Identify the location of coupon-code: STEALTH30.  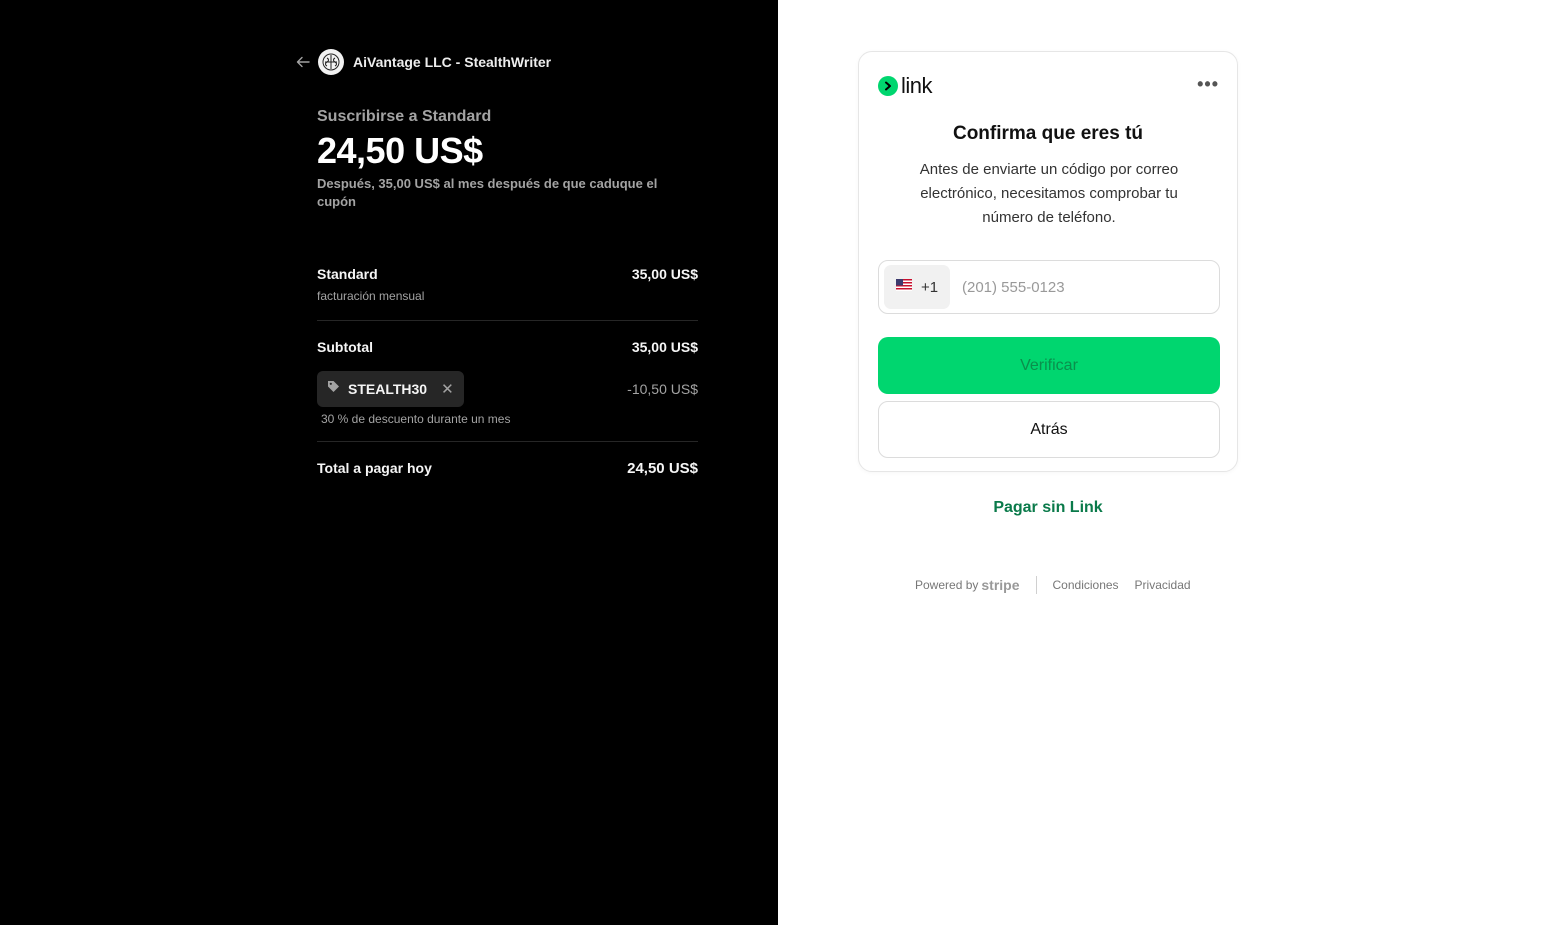
(388, 389).